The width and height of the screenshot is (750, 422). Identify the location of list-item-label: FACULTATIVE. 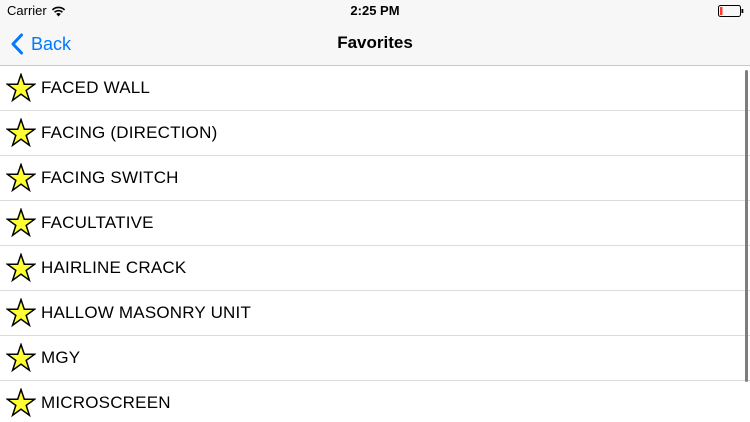
(97, 222).